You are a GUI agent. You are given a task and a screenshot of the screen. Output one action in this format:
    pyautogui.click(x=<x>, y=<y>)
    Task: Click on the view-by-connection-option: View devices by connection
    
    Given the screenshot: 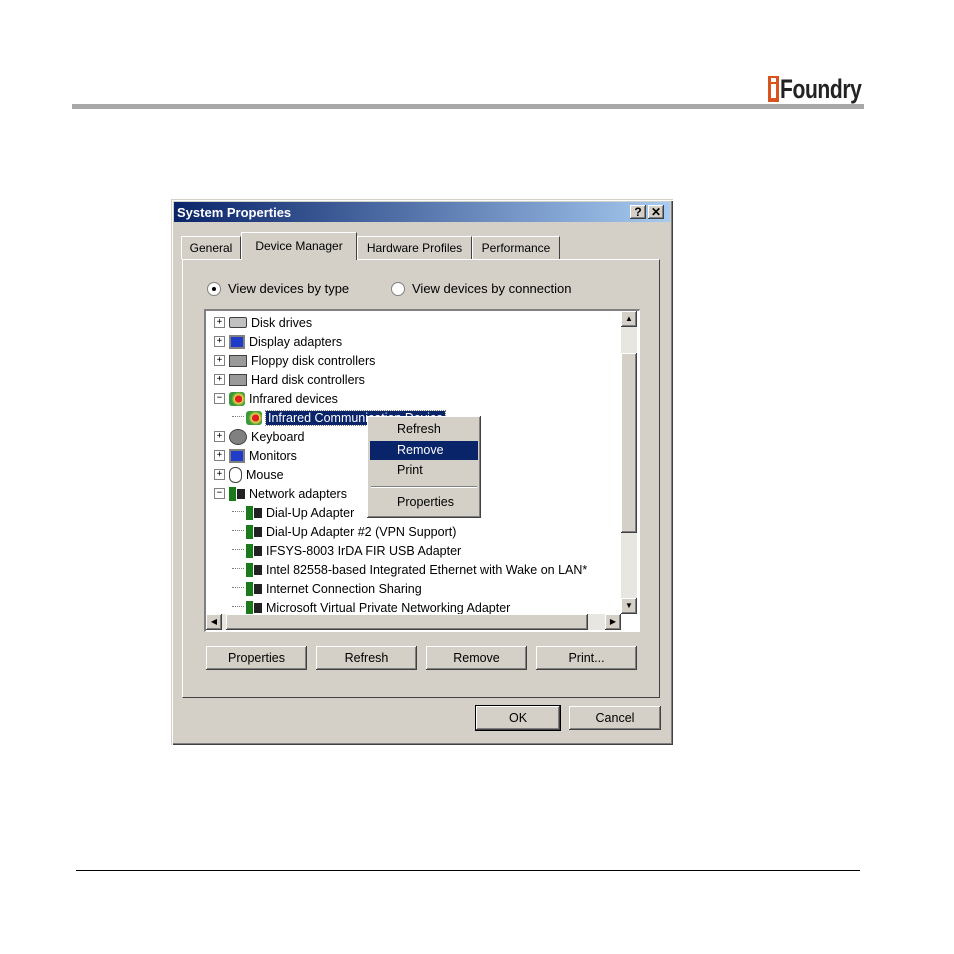 What is the action you would take?
    pyautogui.click(x=481, y=288)
    